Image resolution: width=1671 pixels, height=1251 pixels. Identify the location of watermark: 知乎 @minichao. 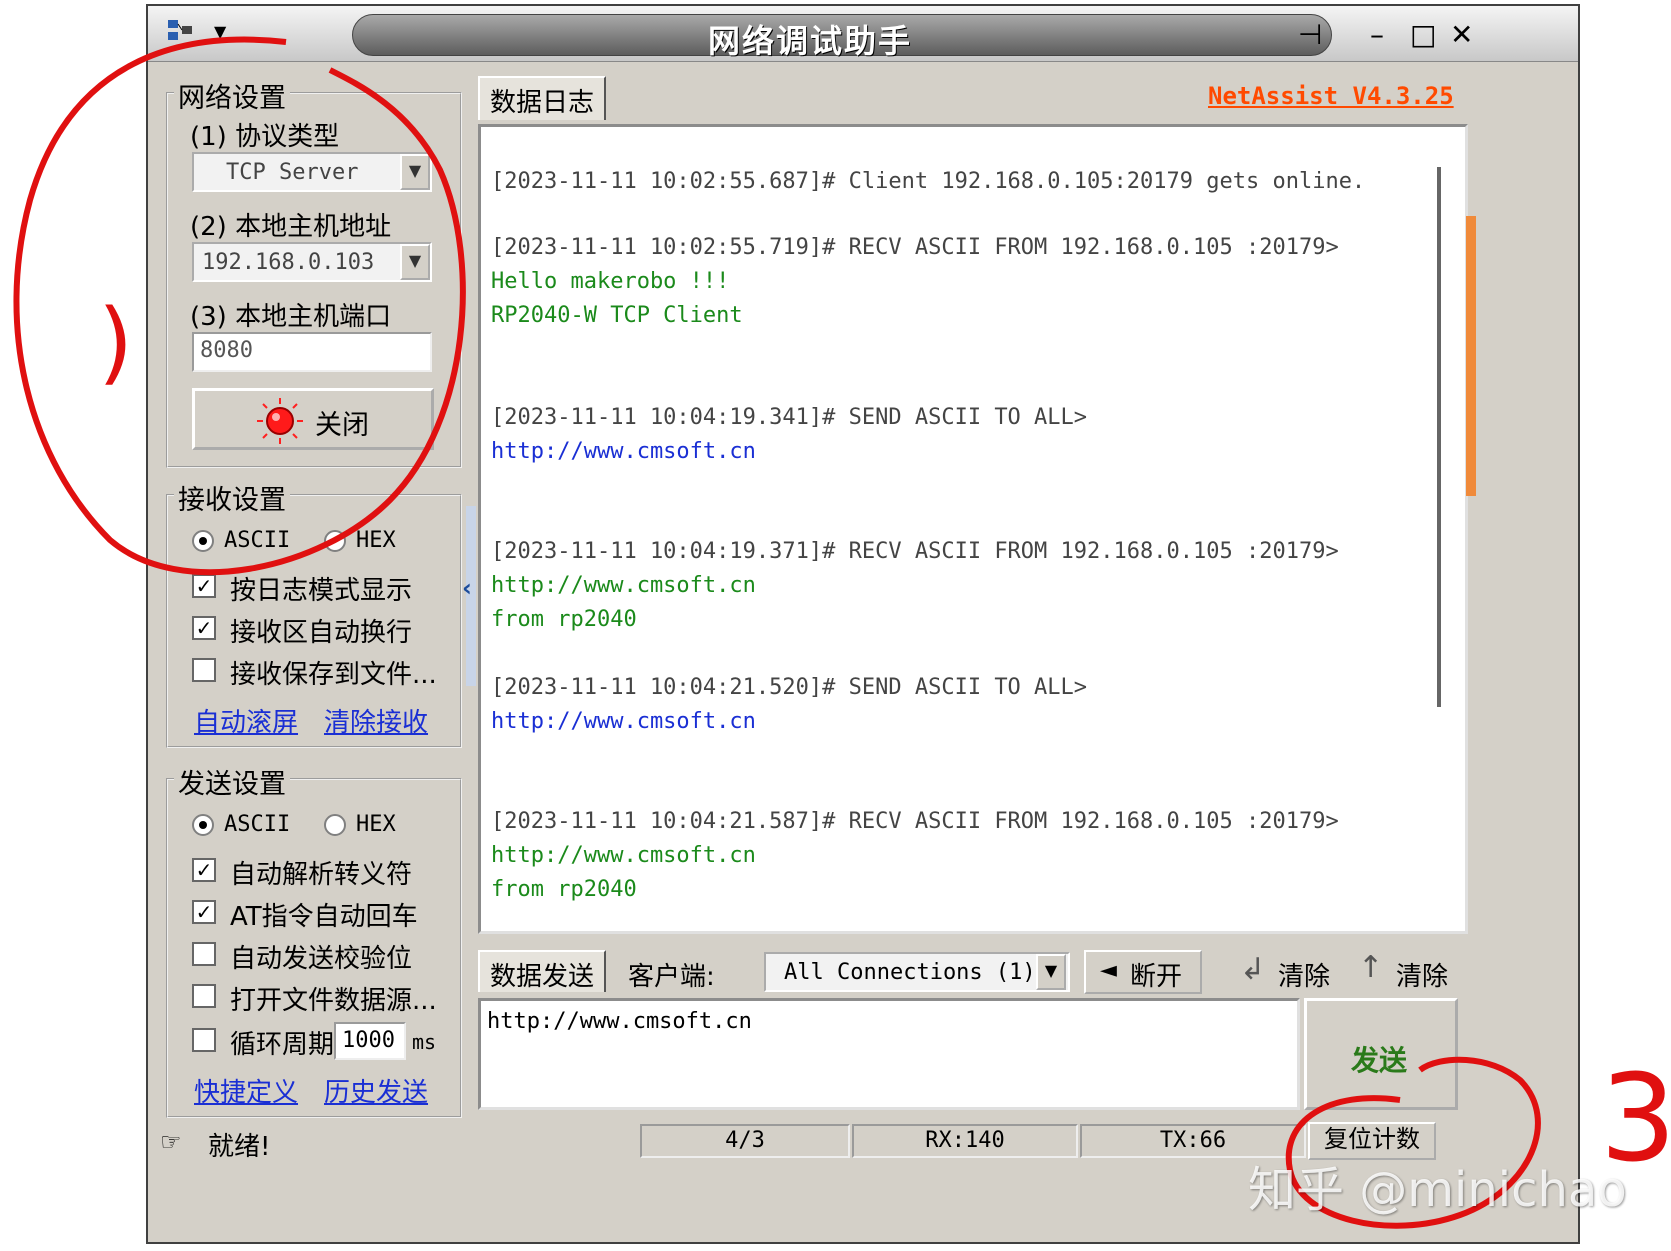
(1437, 1190).